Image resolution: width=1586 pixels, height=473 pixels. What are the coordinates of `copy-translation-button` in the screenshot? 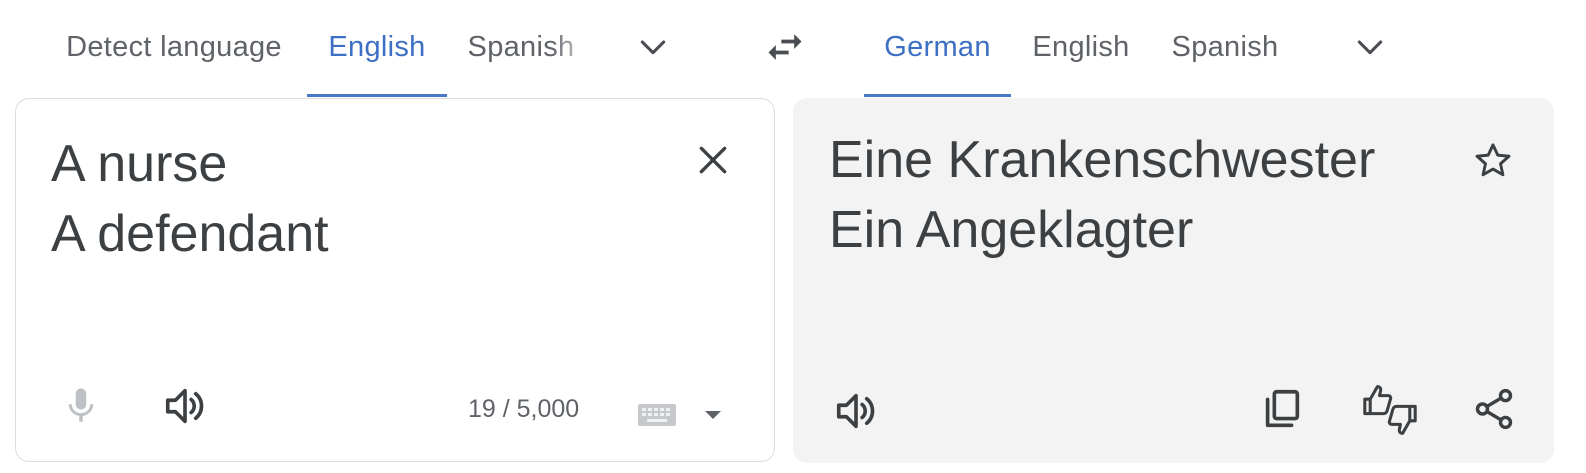 It's located at (1282, 409).